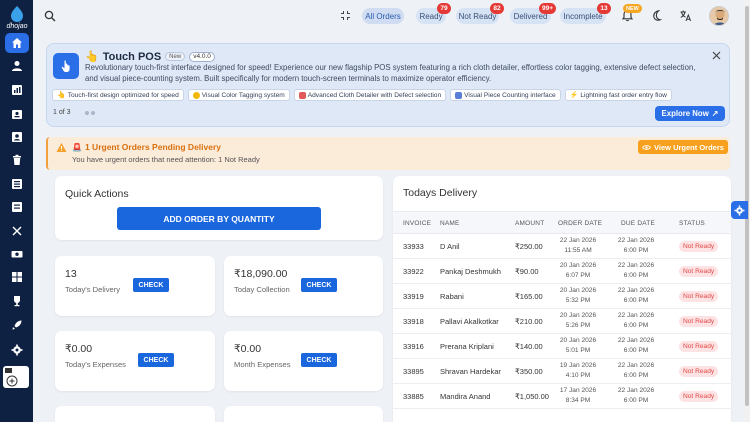 The height and width of the screenshot is (422, 750). What do you see at coordinates (16, 301) in the screenshot?
I see `sidebar-item-rewards` at bounding box center [16, 301].